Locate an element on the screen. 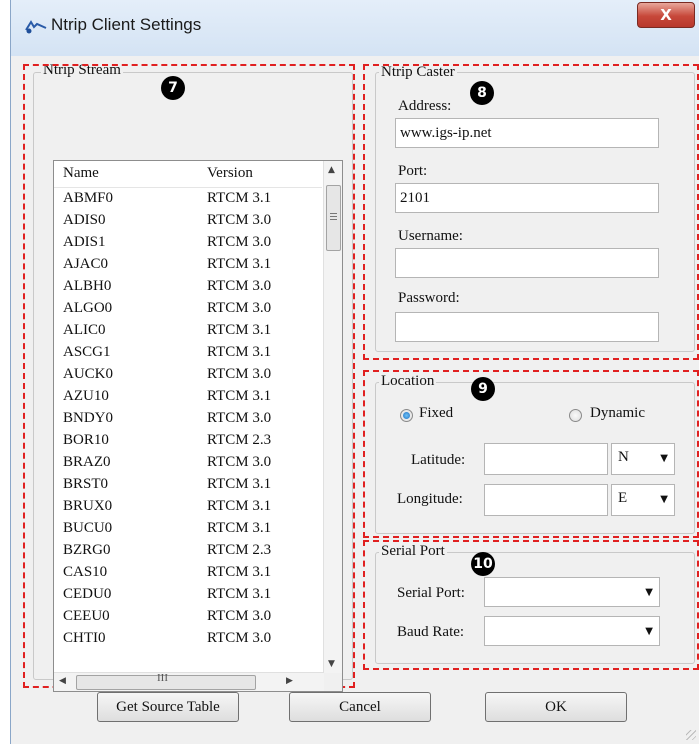 This screenshot has height=744, width=699. list-item: ALGO0 RTCM 3.0 is located at coordinates (188, 309).